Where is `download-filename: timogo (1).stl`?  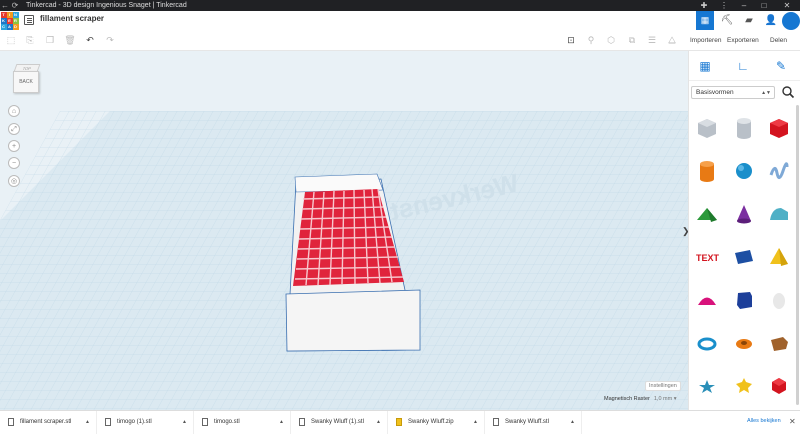 download-filename: timogo (1).stl is located at coordinates (134, 422).